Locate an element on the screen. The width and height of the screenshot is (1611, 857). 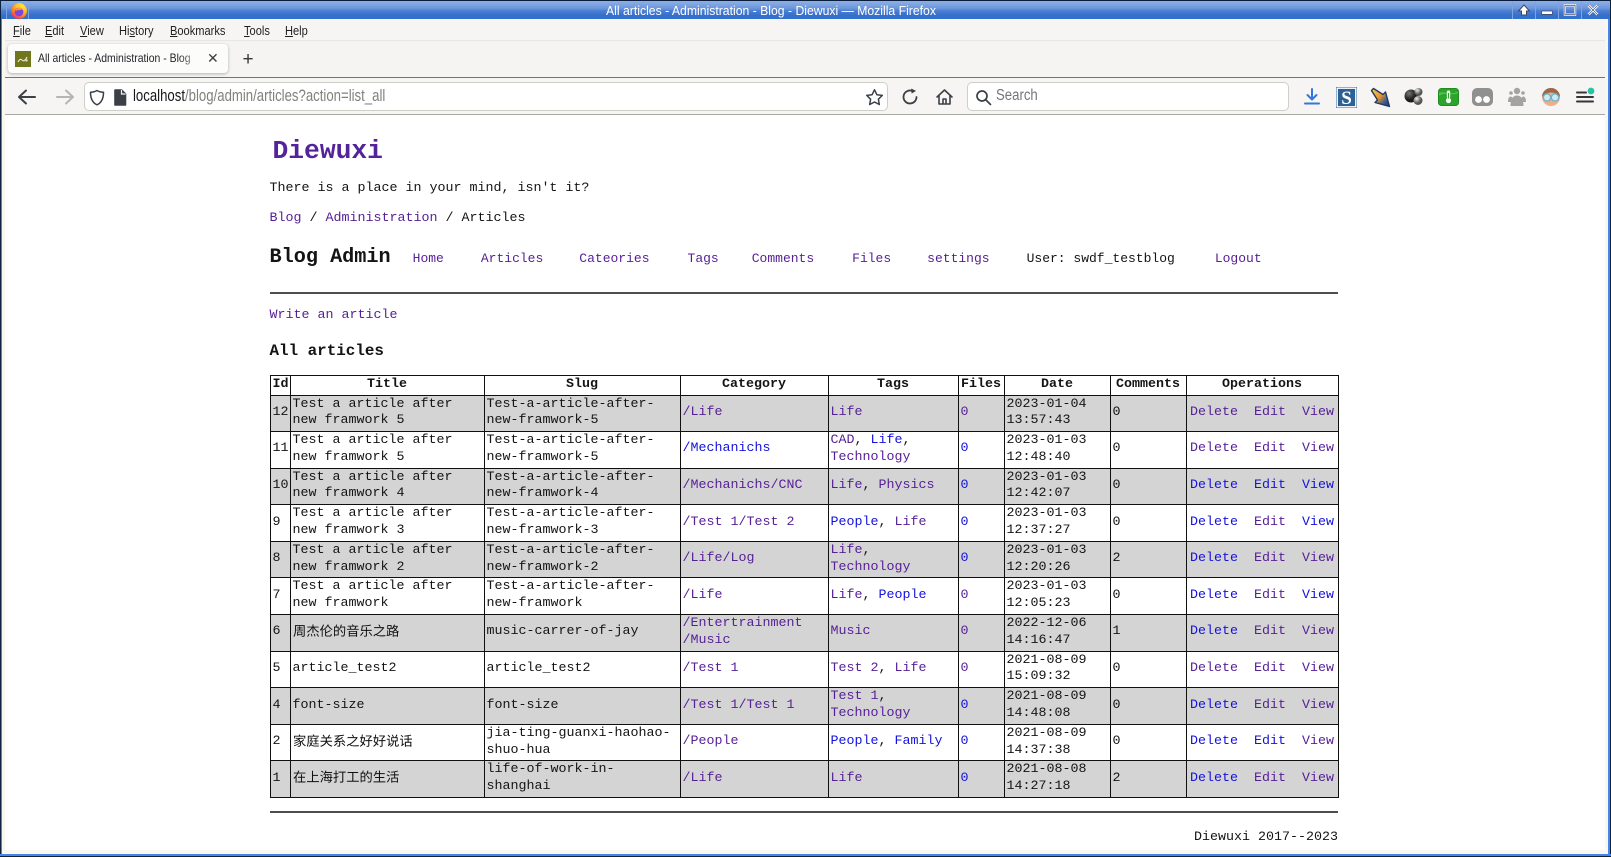
svg-text: S is located at coordinates (1346, 98).